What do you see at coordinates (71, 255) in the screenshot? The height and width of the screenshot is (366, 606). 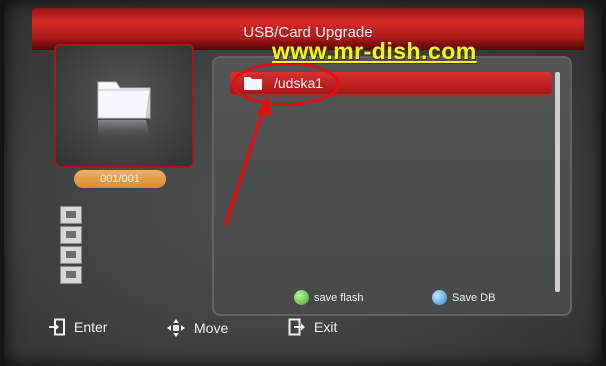 I see `printer-icon` at bounding box center [71, 255].